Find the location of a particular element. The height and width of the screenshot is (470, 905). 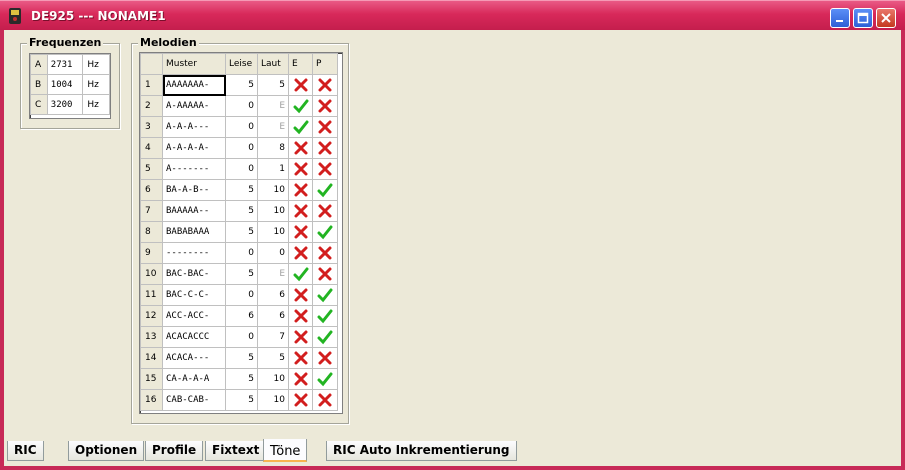

muster-cell: BAAAAA-- is located at coordinates (194, 211).